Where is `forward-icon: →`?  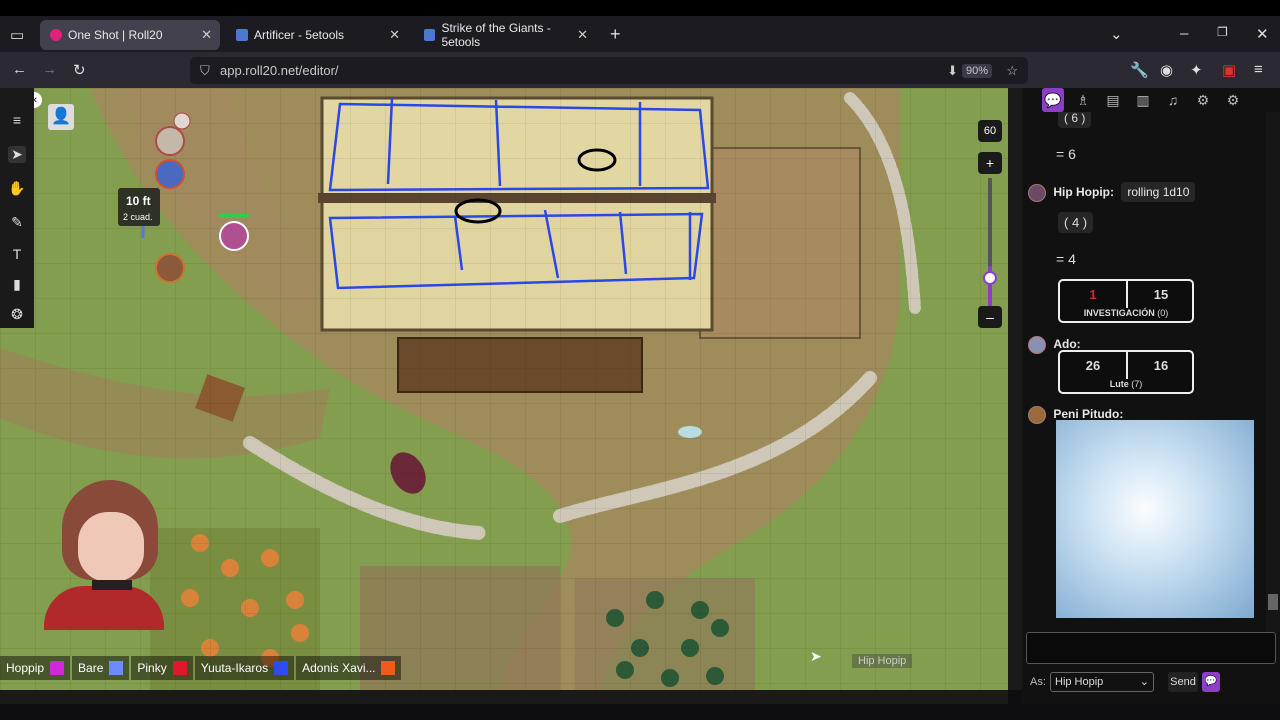 forward-icon: → is located at coordinates (49, 69).